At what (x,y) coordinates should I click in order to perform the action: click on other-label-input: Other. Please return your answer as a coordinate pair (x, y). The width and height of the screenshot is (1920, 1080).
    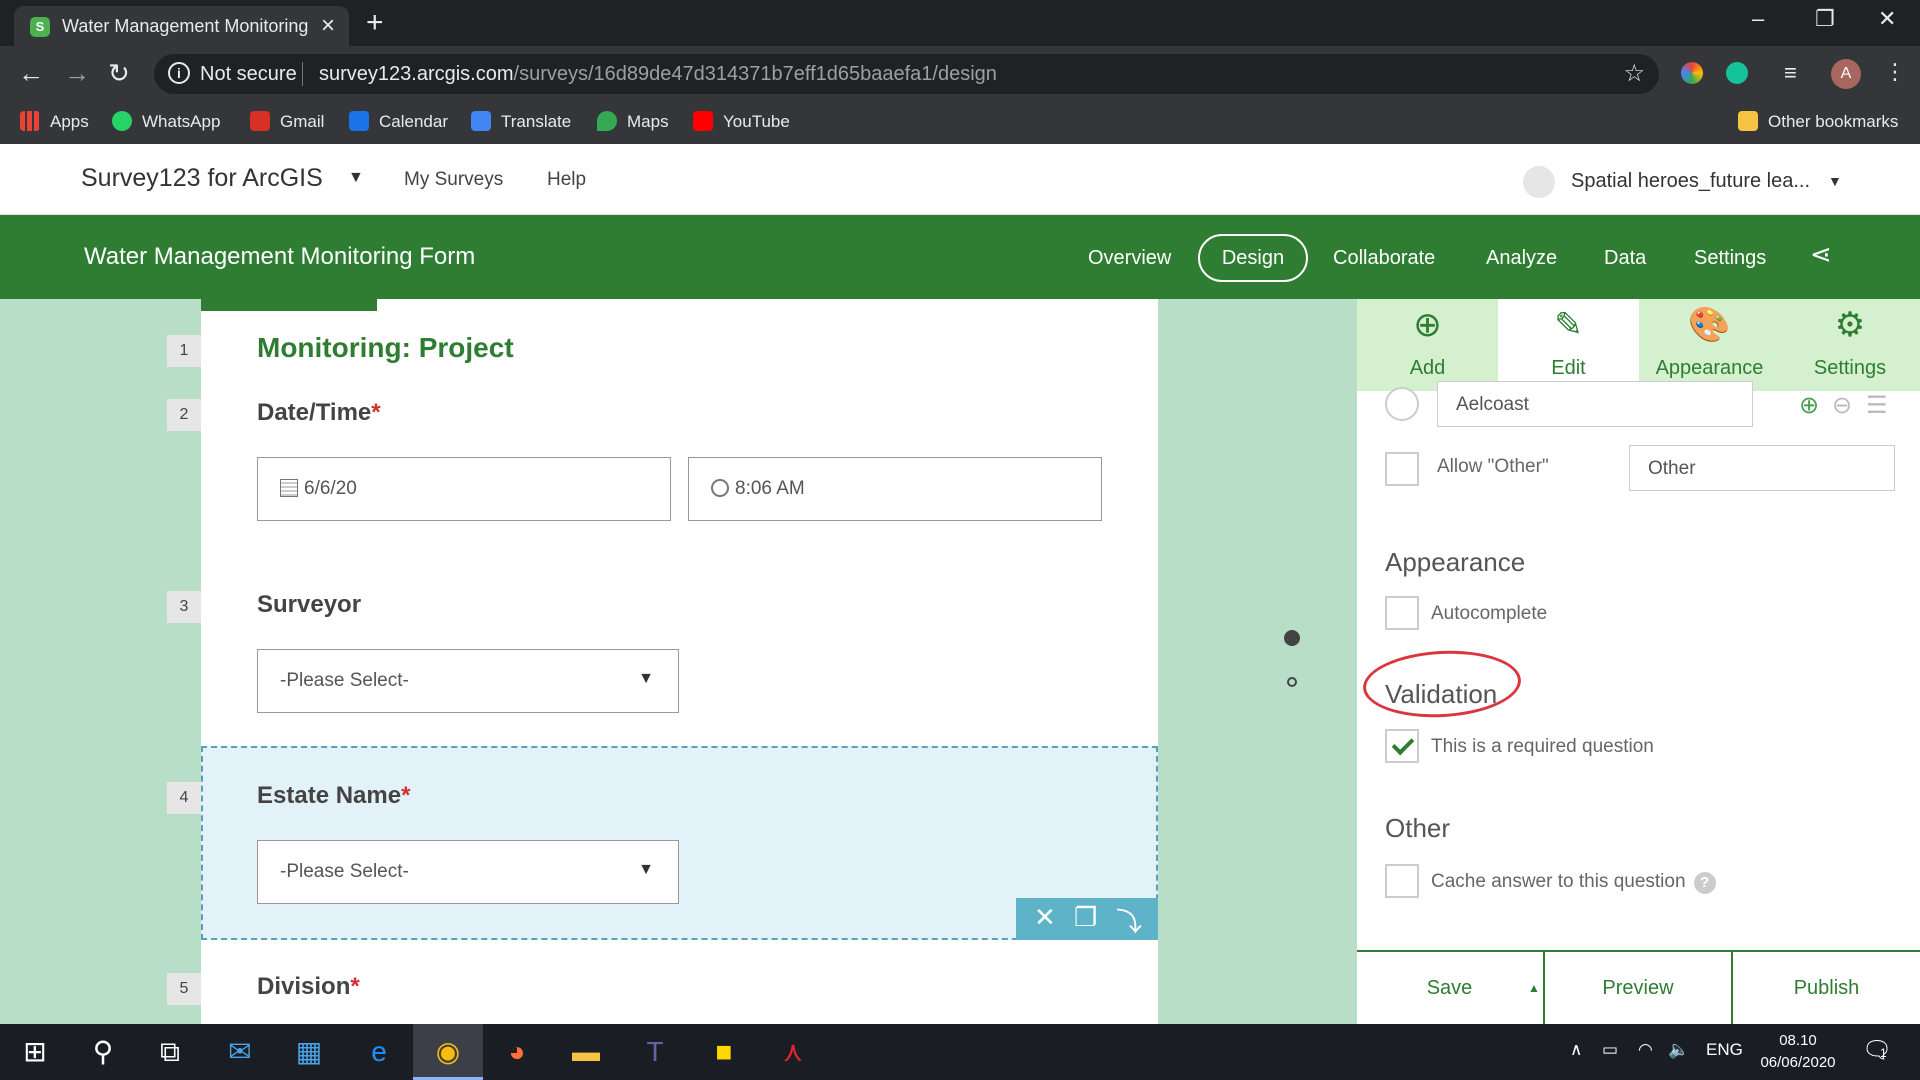
    Looking at the image, I should click on (1762, 468).